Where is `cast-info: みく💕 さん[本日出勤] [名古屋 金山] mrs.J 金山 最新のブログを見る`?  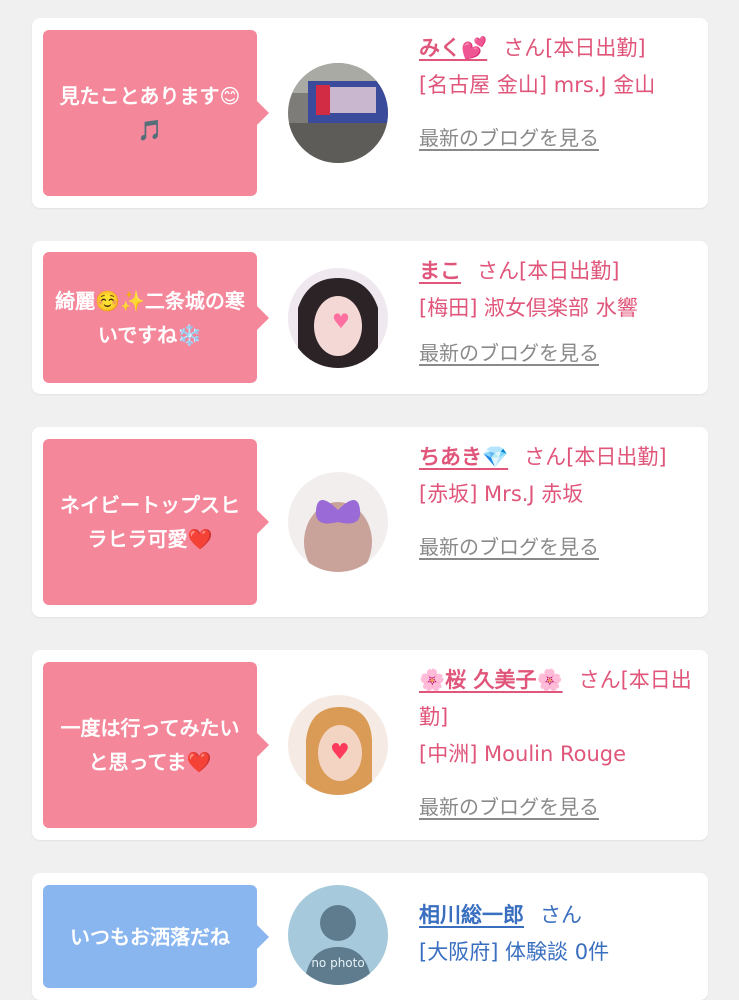 cast-info: みく💕 さん[本日出勤] [名古屋 金山] mrs.J 金山 最新のブログを見る is located at coordinates (559, 93).